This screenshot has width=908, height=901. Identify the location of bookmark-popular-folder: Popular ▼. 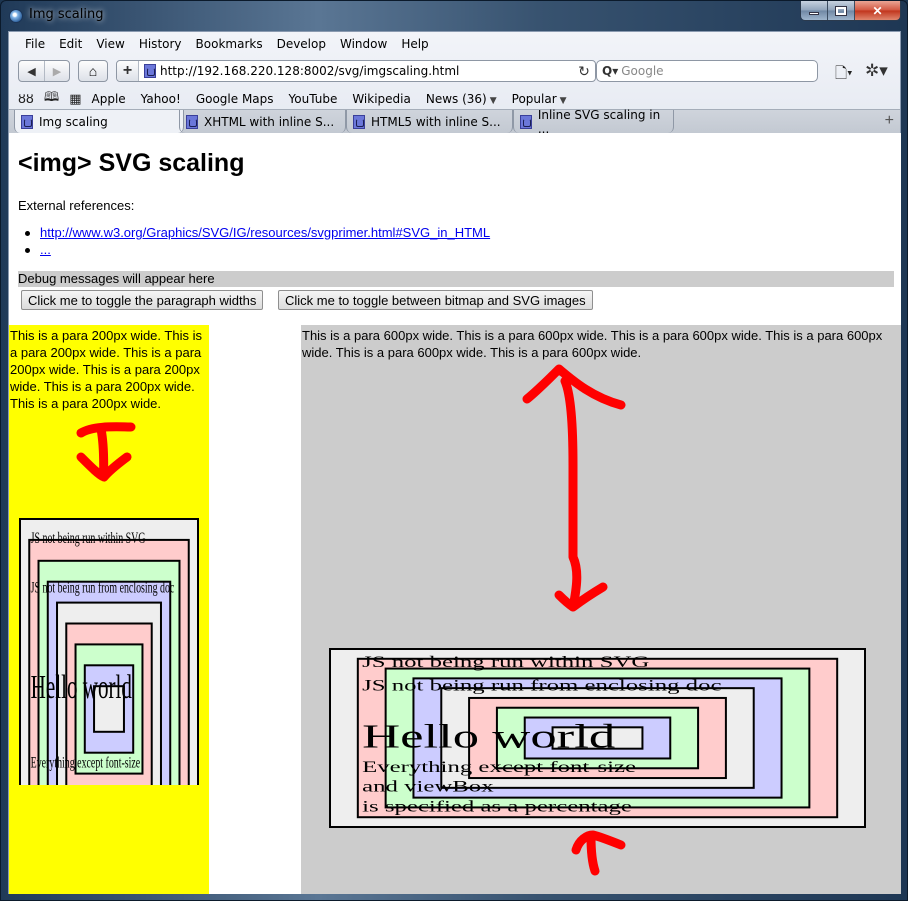
(539, 99).